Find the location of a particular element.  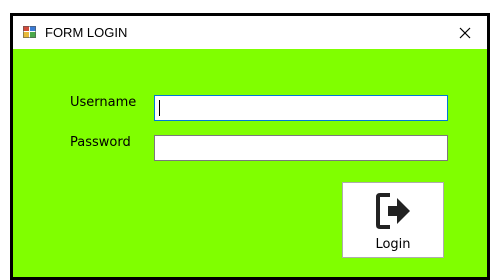

login-button: Login is located at coordinates (393, 220).